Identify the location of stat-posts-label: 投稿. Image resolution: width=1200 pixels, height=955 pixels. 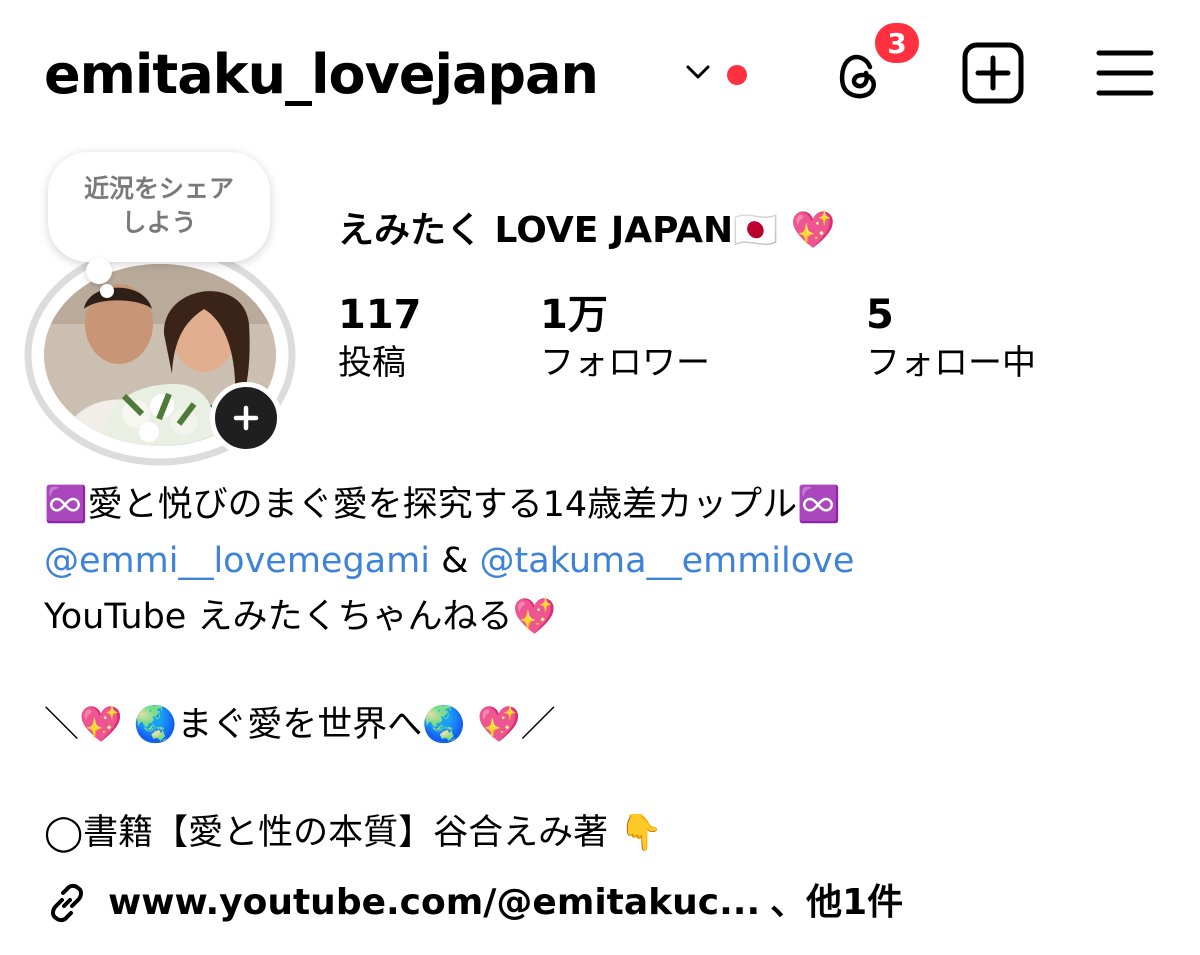
(372, 363).